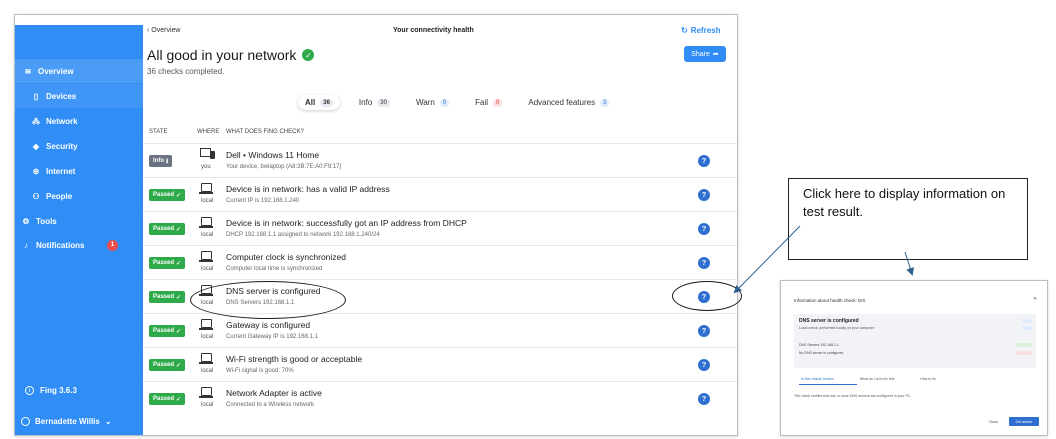 Image resolution: width=1056 pixels, height=439 pixels. Describe the element at coordinates (817, 379) in the screenshot. I see `popup-tab: Is this critical/ broken` at that location.